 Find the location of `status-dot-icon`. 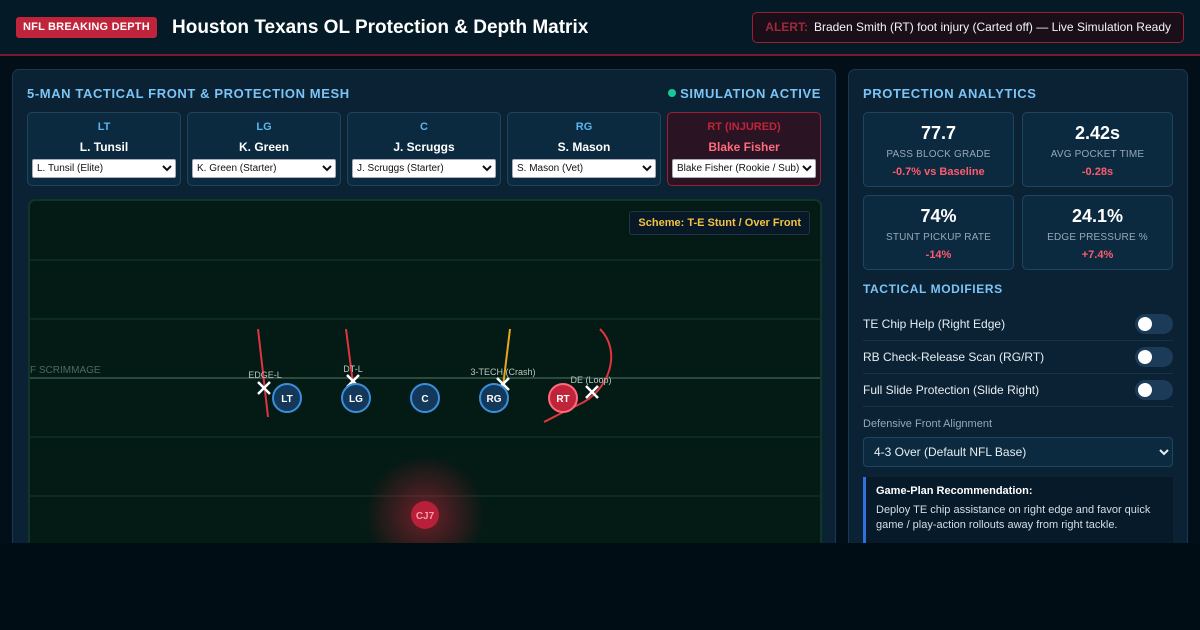

status-dot-icon is located at coordinates (672, 93).